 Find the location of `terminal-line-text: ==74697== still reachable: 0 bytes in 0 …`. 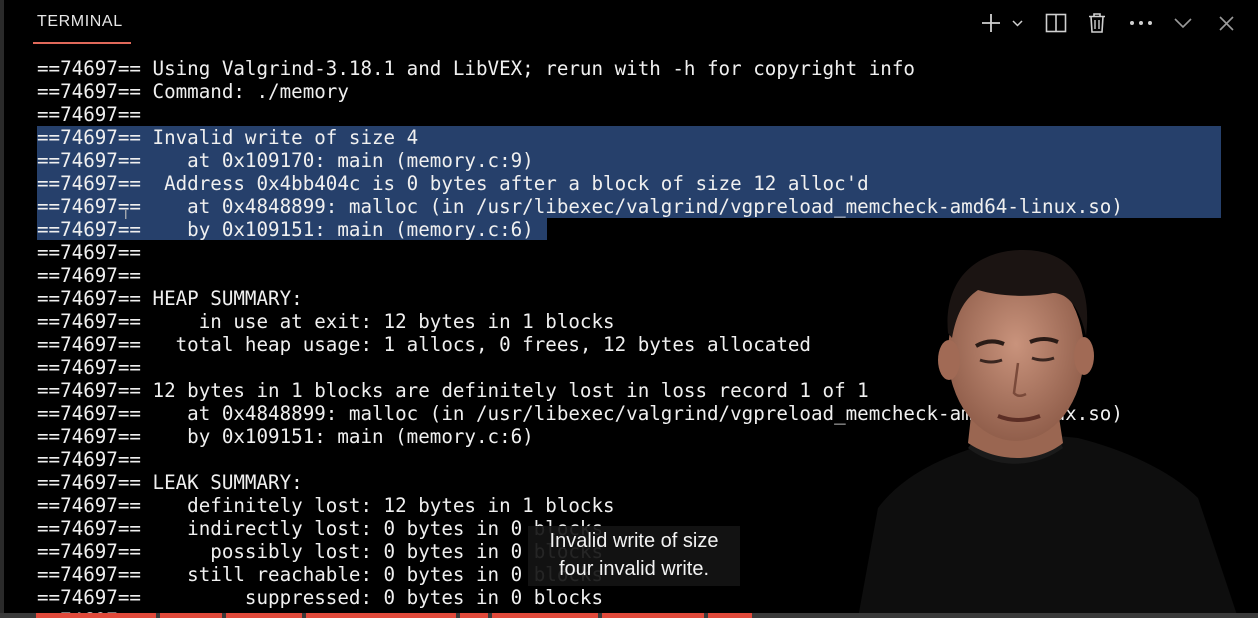

terminal-line-text: ==74697== still reachable: 0 bytes in 0 … is located at coordinates (320, 574).